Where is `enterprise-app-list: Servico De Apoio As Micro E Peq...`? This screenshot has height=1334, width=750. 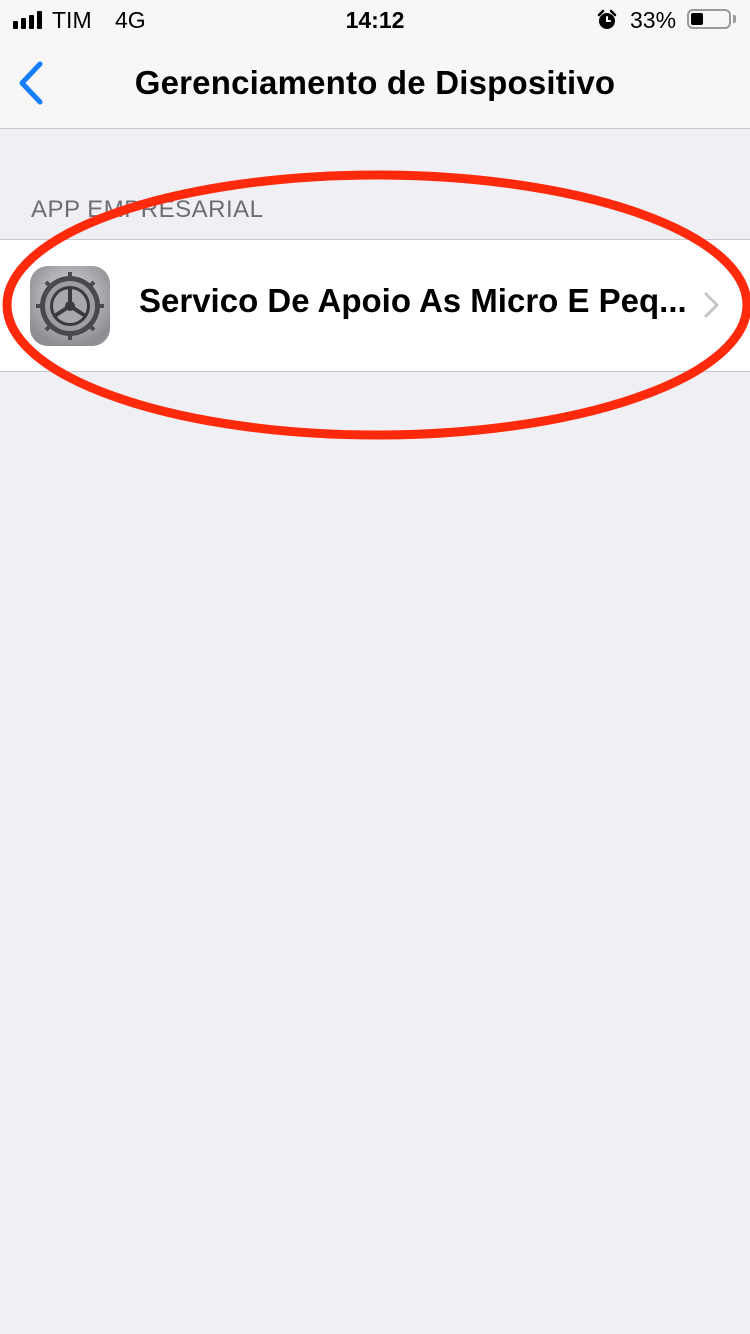
enterprise-app-list: Servico De Apoio As Micro E Peq... is located at coordinates (375, 305).